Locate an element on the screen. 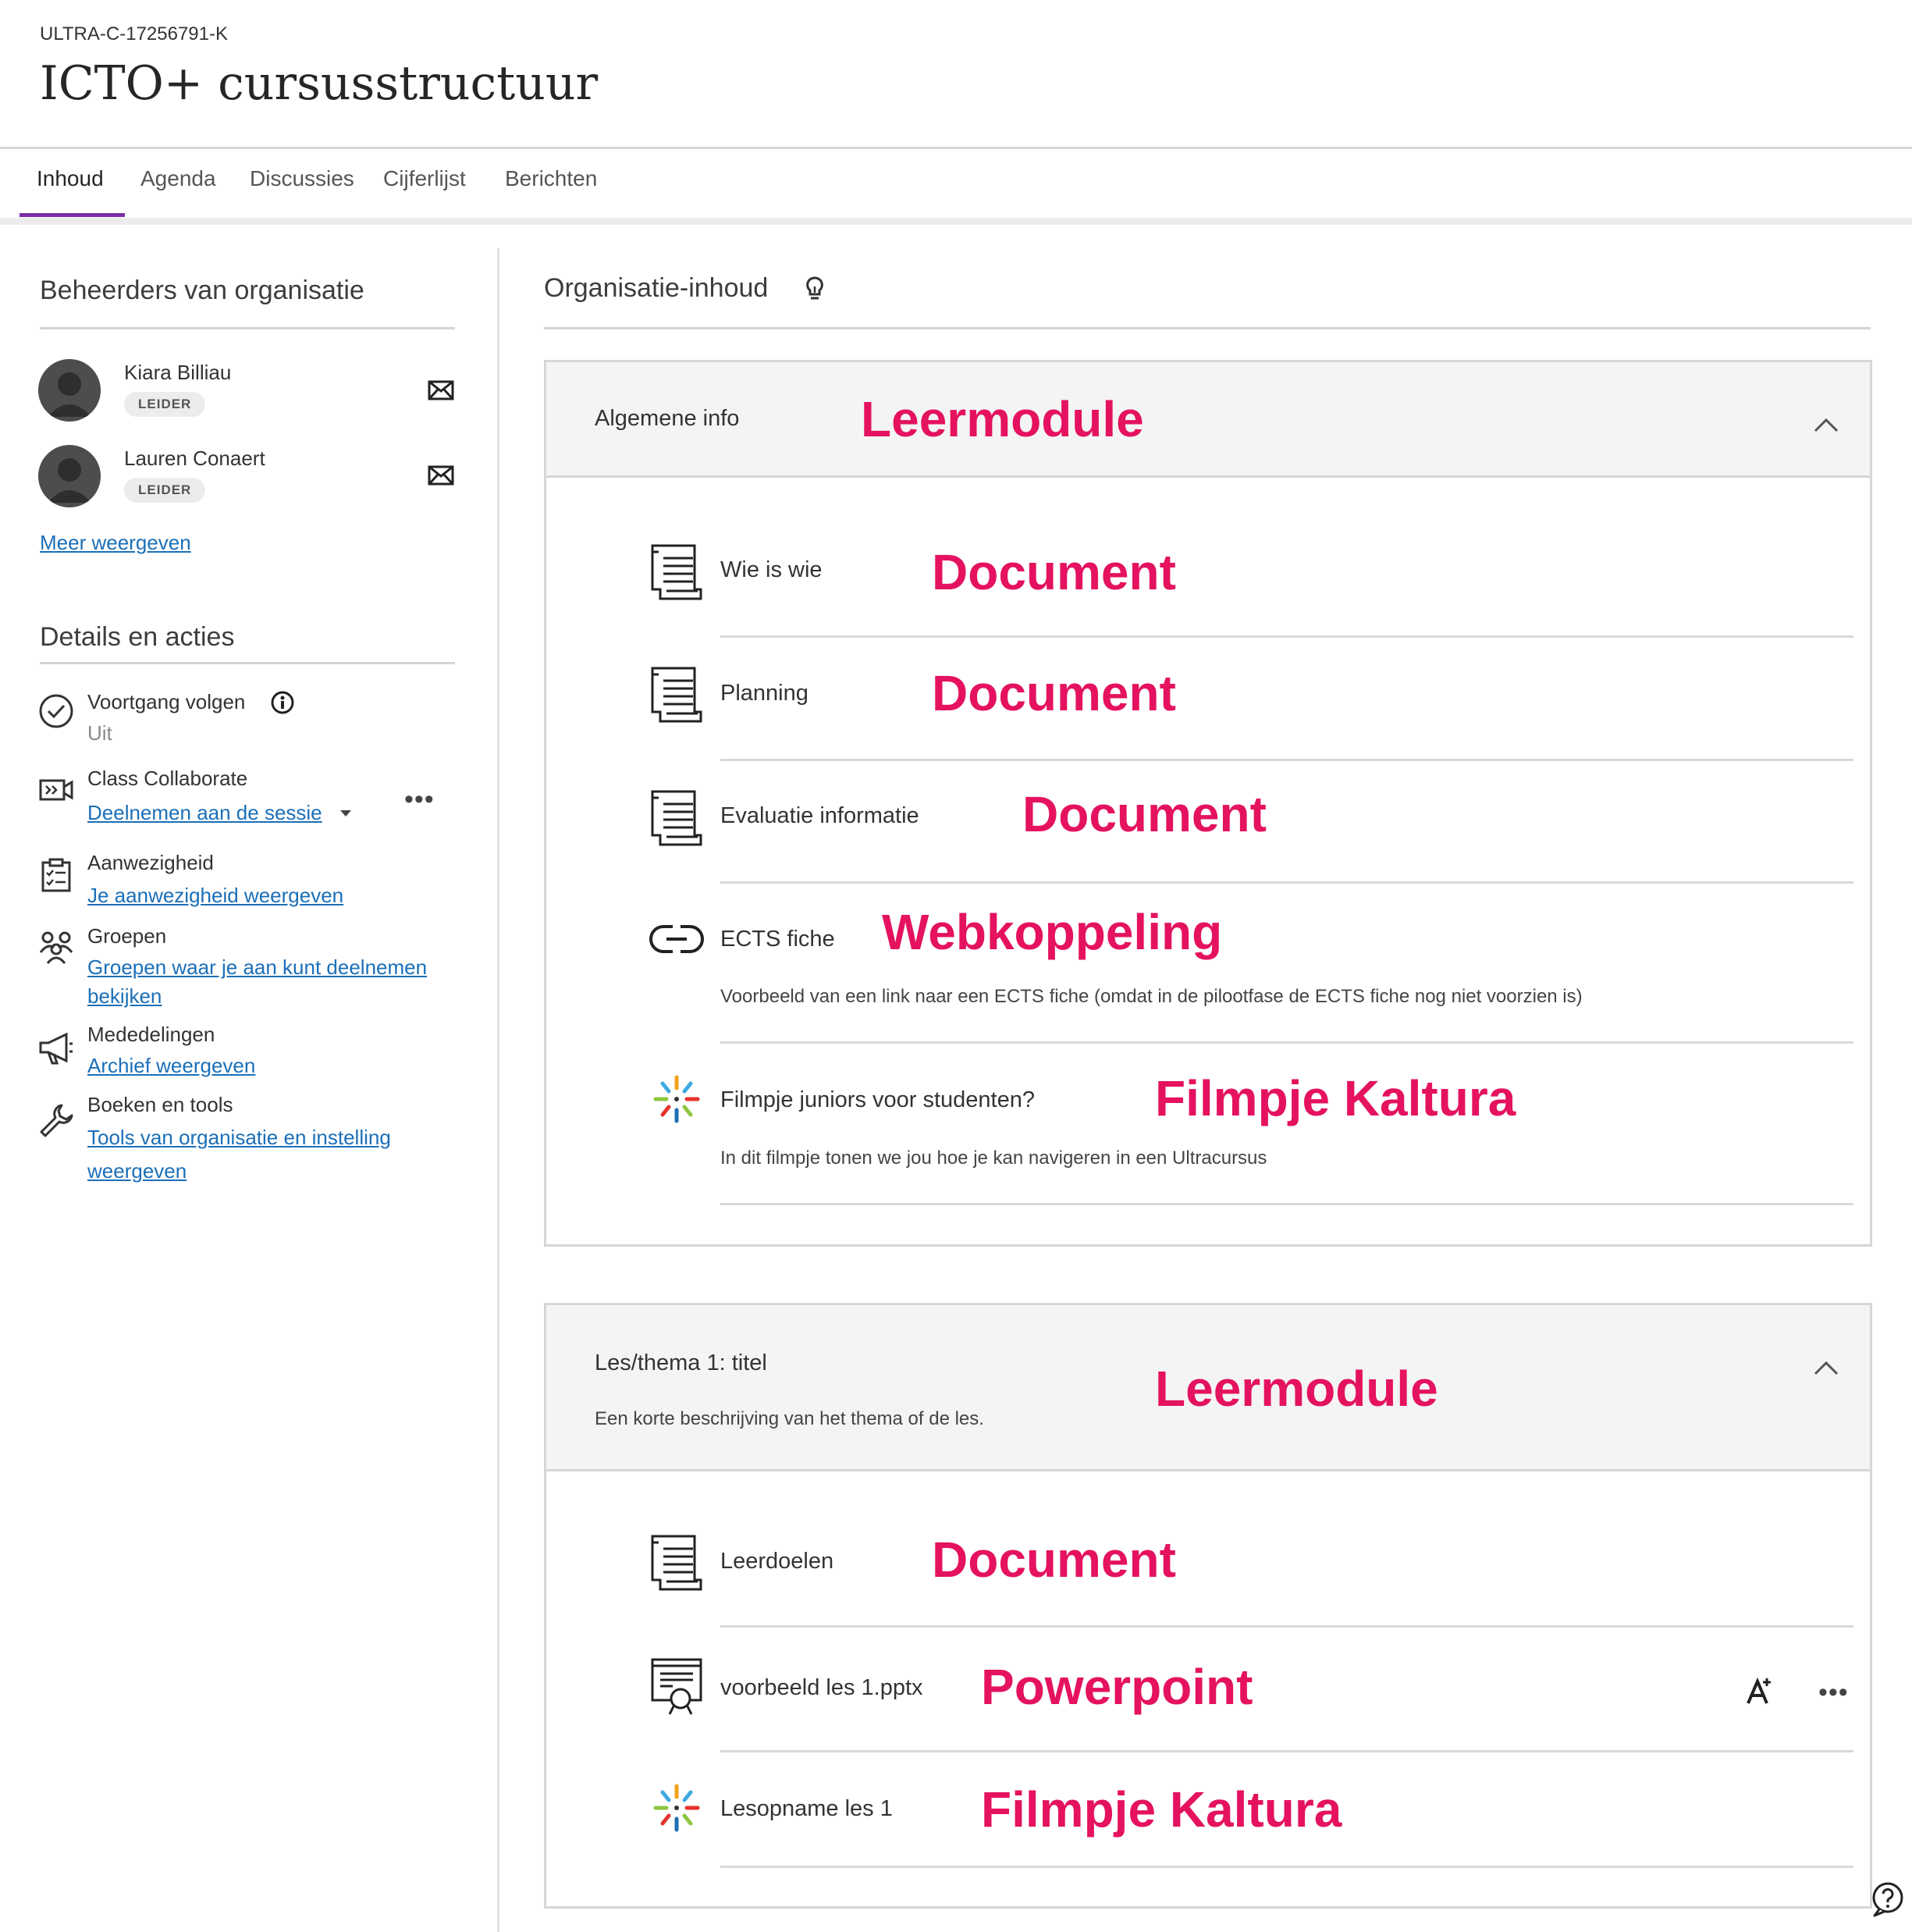 The image size is (1912, 1932). content-item-title: Evaluatie informatie is located at coordinates (820, 816).